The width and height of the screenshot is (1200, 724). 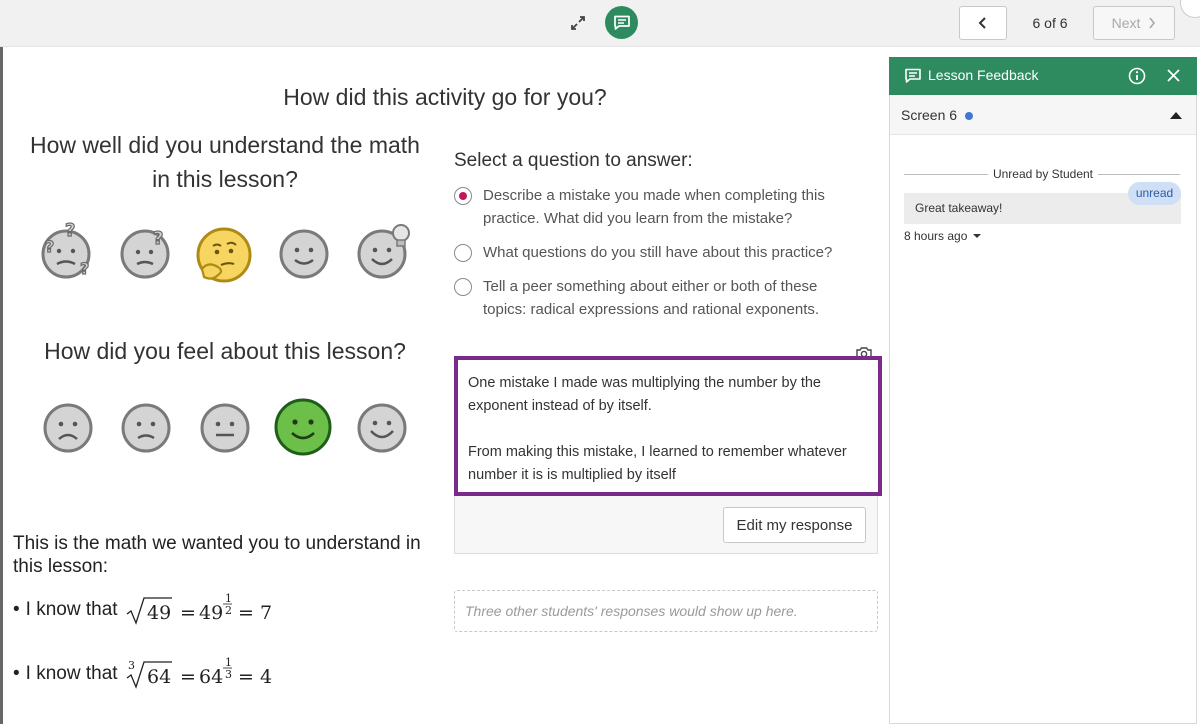 What do you see at coordinates (304, 254) in the screenshot?
I see `neutral-smile-face-icon` at bounding box center [304, 254].